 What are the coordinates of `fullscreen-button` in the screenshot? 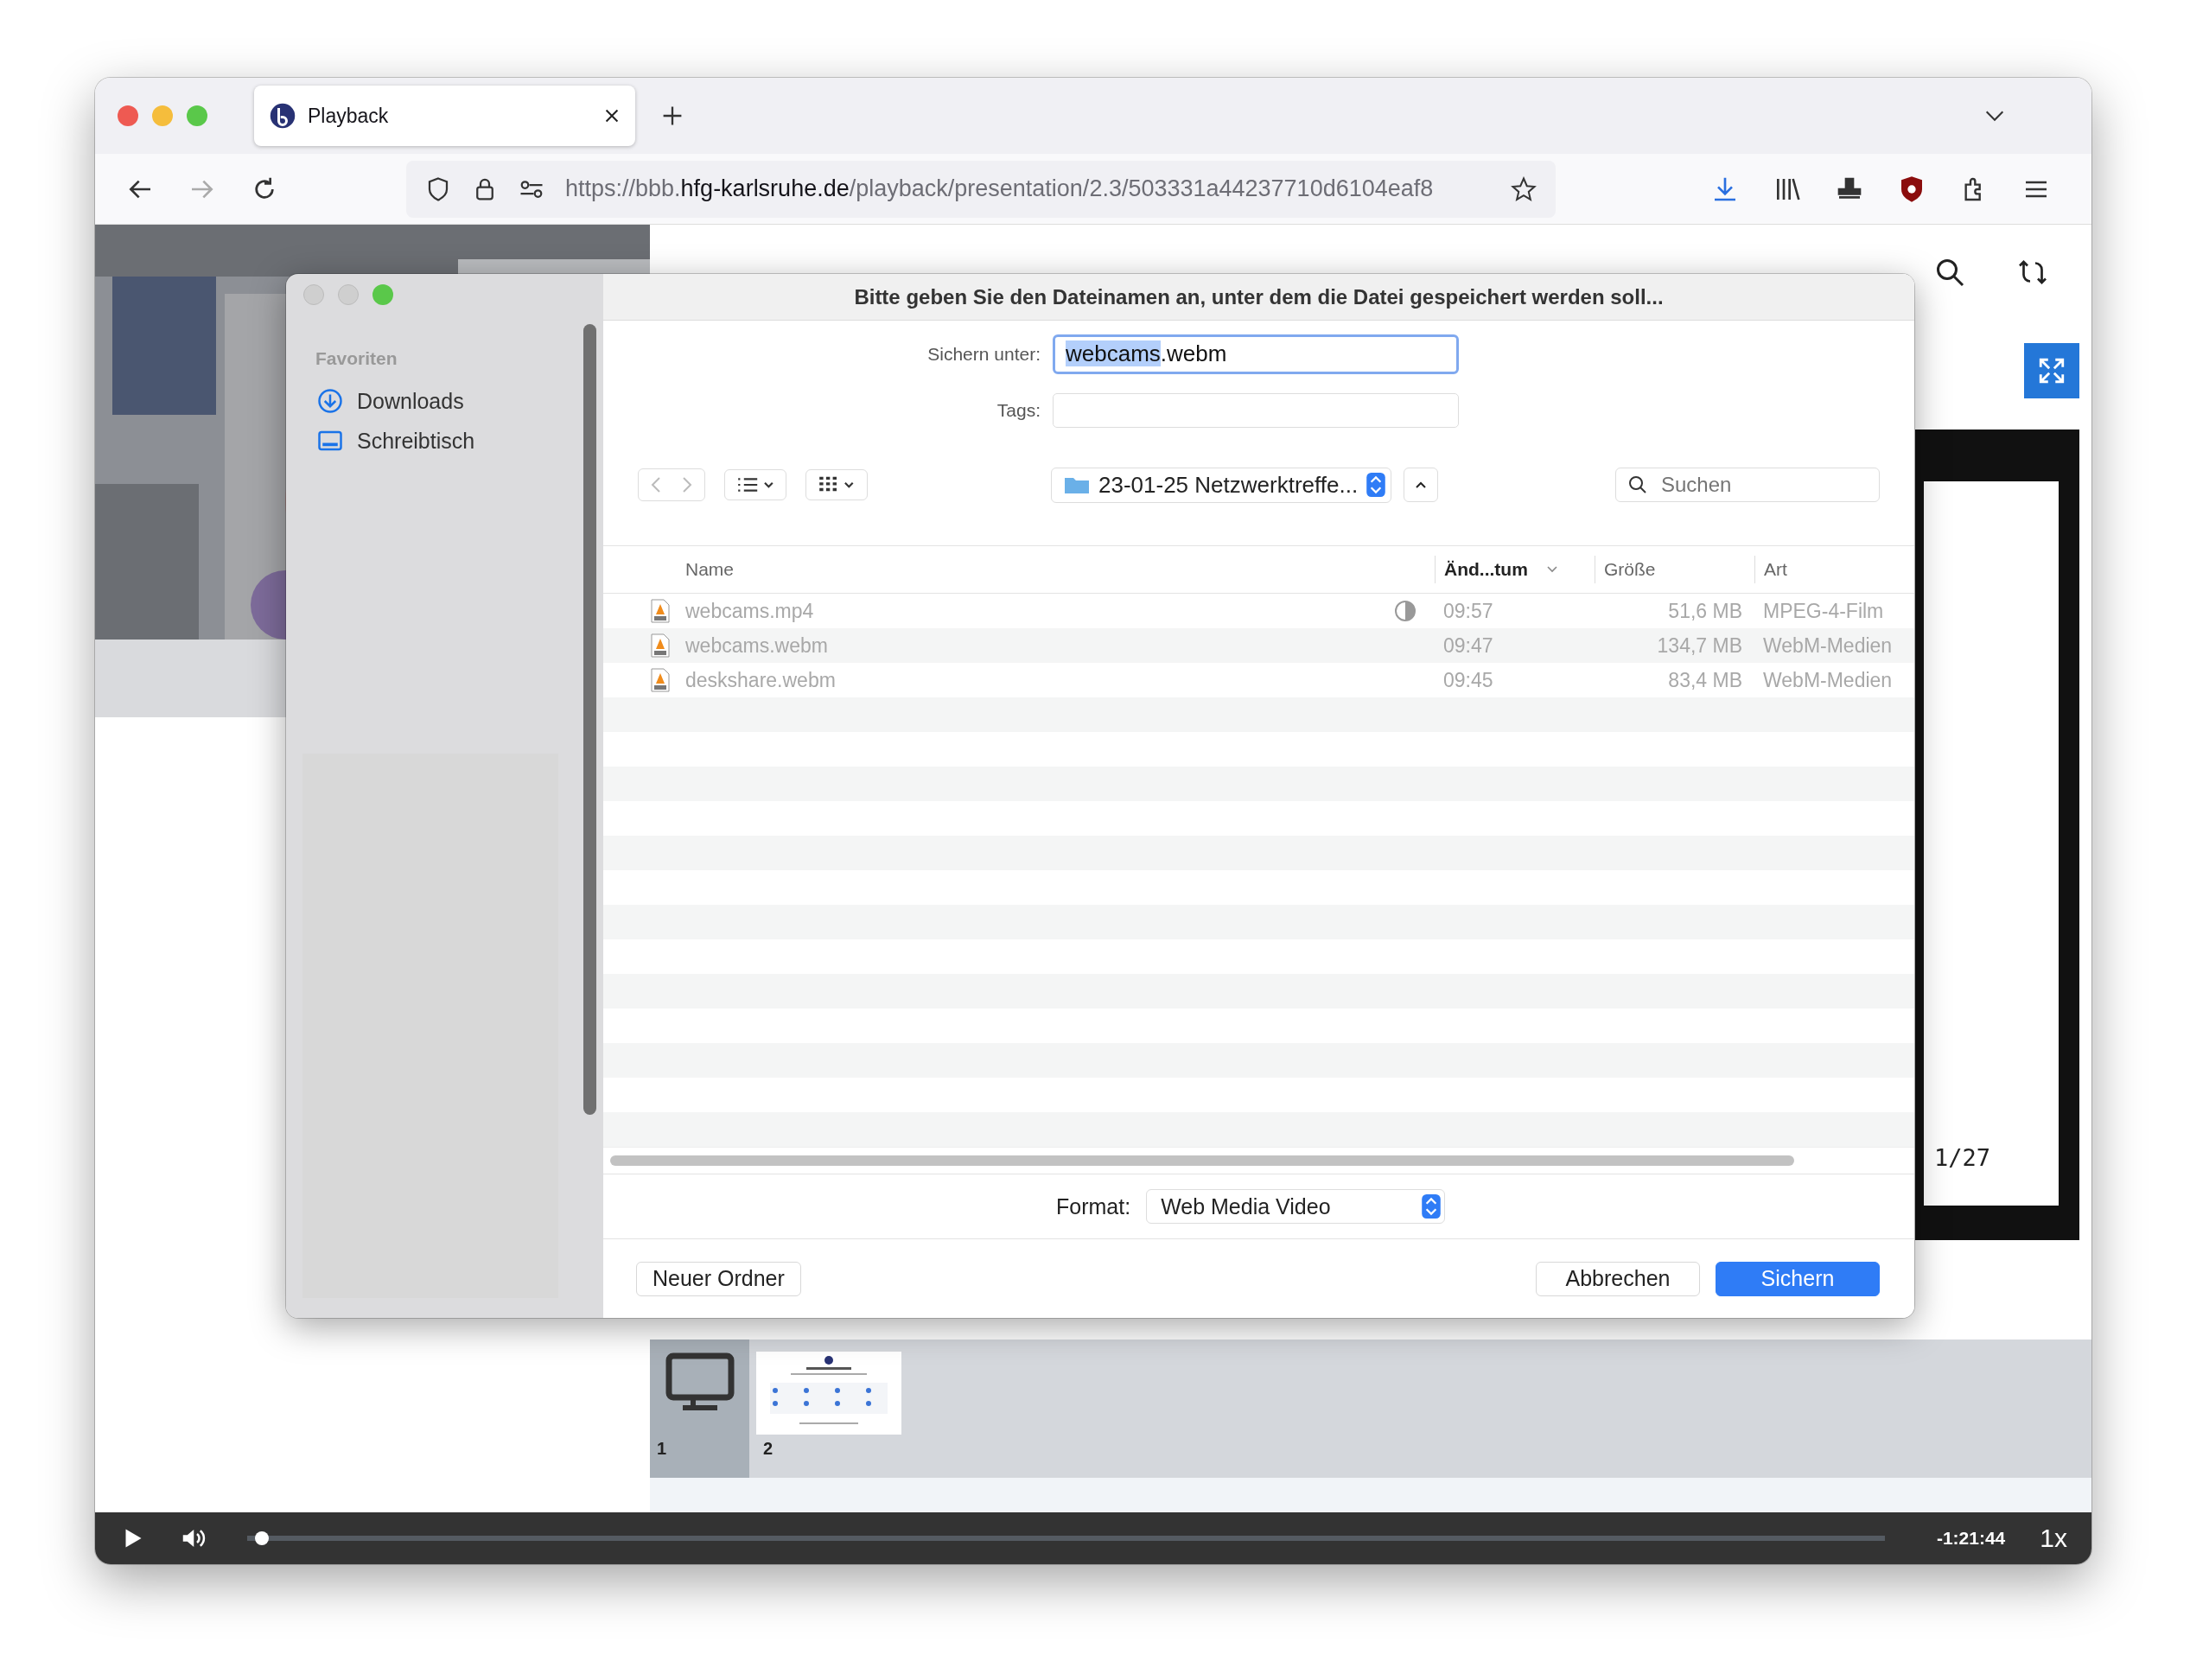 It's located at (2051, 370).